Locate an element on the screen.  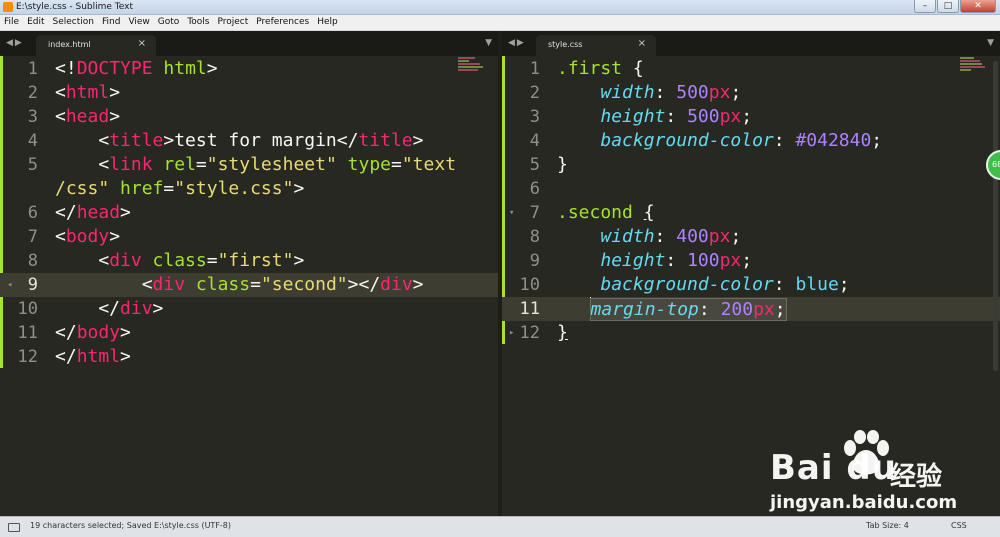
code-line: 8 width: 400px; is located at coordinates (635, 236).